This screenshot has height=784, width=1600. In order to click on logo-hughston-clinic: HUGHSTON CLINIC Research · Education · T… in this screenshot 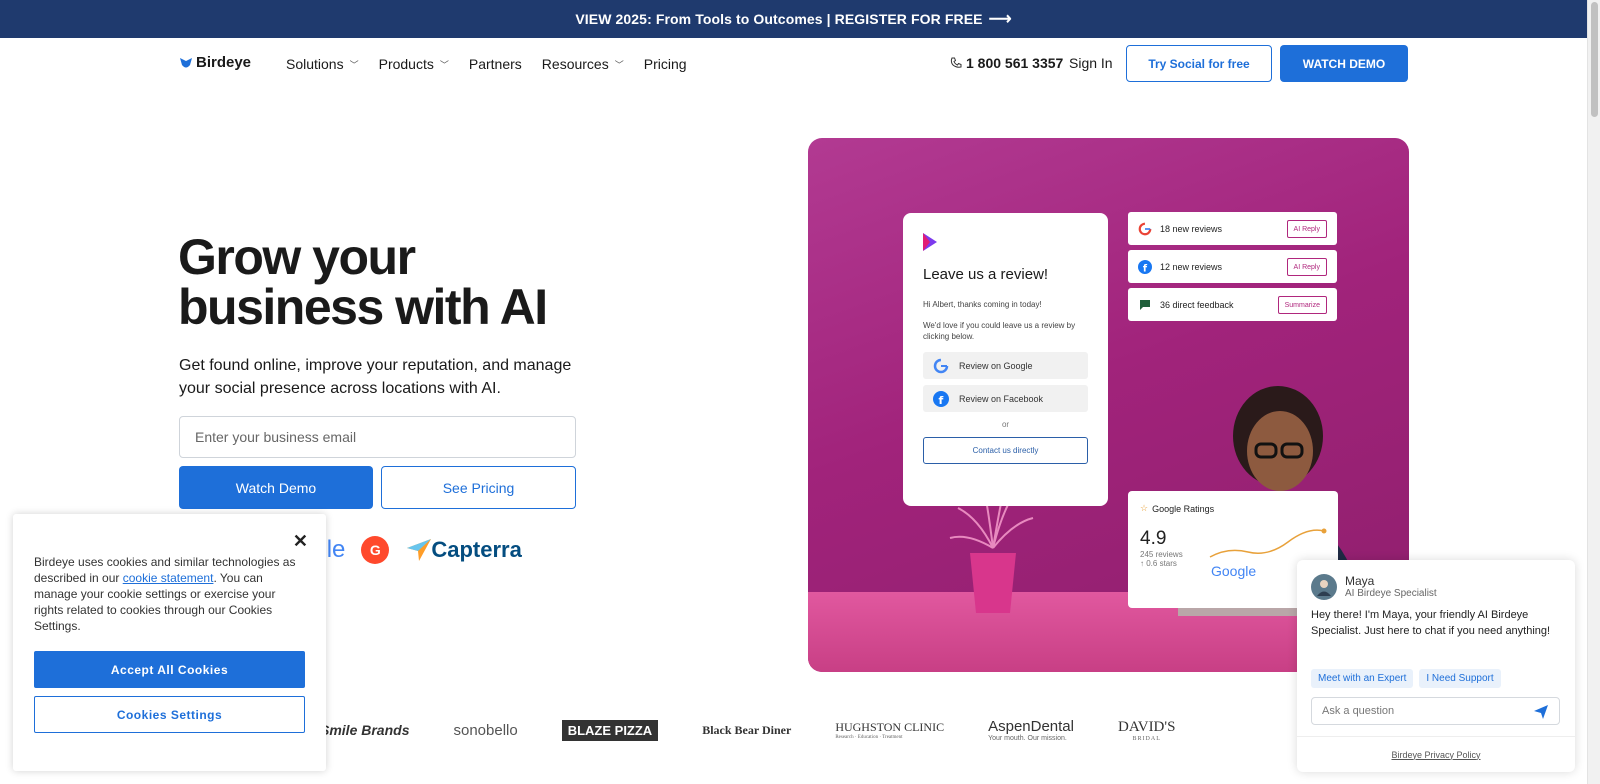, I will do `click(889, 730)`.